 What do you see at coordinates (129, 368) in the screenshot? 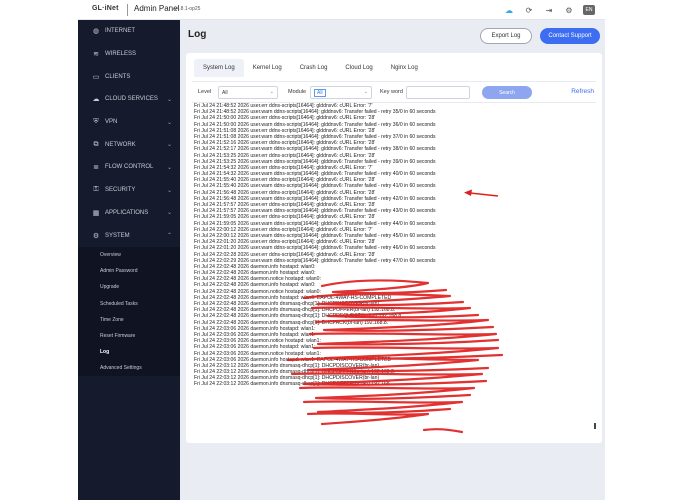
I see `submenu-item-advanced-settings: Advanced Settings` at bounding box center [129, 368].